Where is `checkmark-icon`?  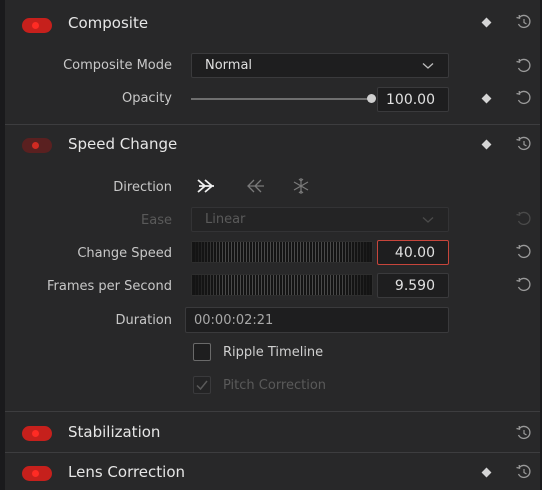
checkmark-icon is located at coordinates (202, 385).